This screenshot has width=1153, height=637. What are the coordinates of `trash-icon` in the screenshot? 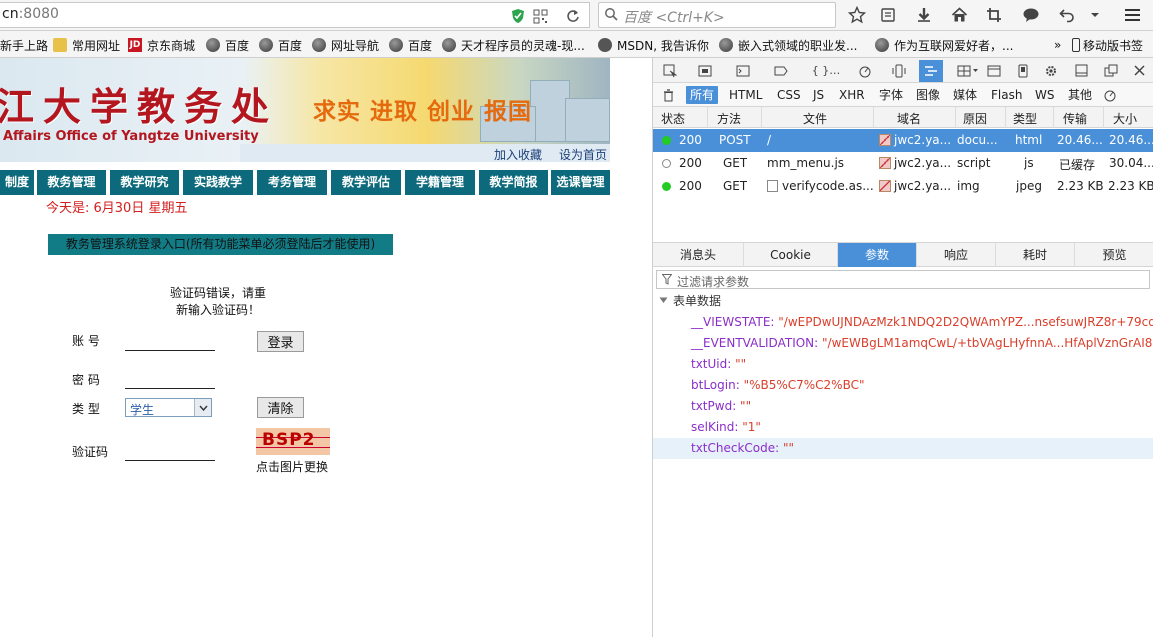 It's located at (668, 95).